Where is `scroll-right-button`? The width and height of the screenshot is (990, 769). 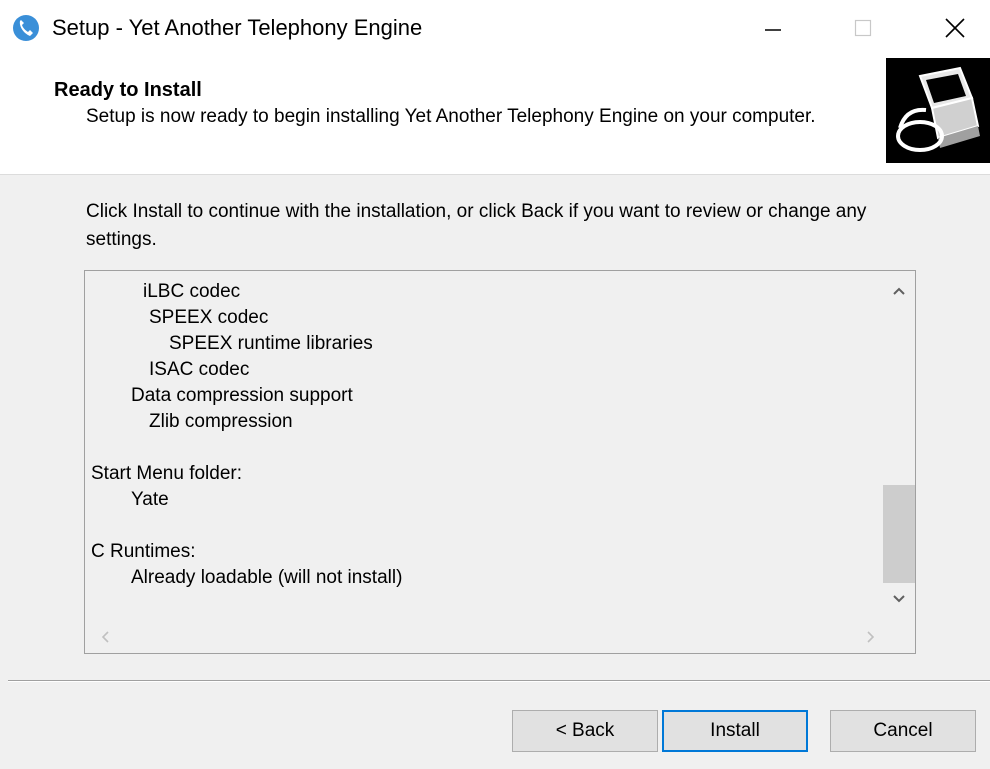 scroll-right-button is located at coordinates (871, 637).